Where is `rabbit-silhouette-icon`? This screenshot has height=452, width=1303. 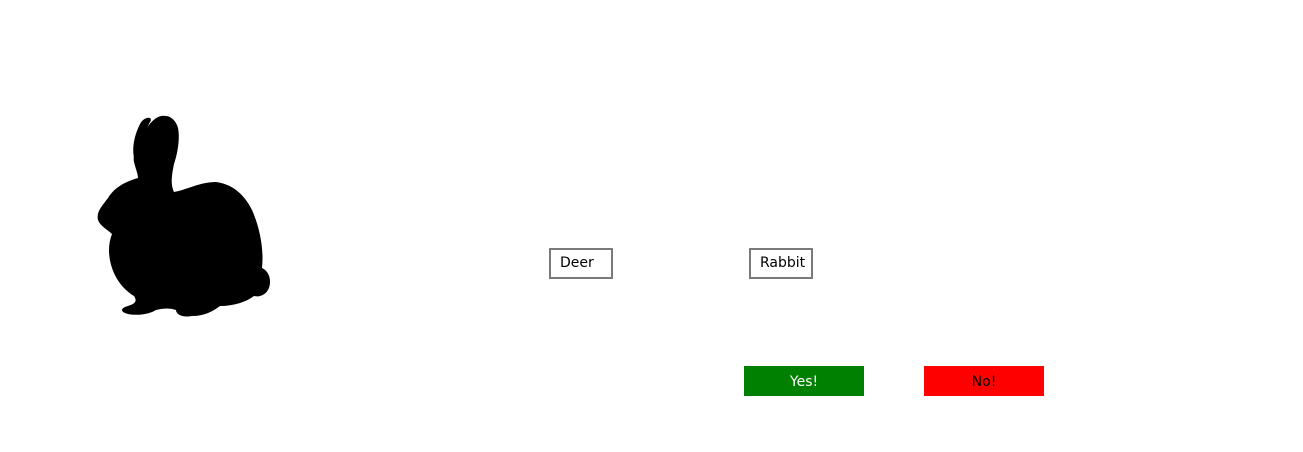 rabbit-silhouette-icon is located at coordinates (184, 216).